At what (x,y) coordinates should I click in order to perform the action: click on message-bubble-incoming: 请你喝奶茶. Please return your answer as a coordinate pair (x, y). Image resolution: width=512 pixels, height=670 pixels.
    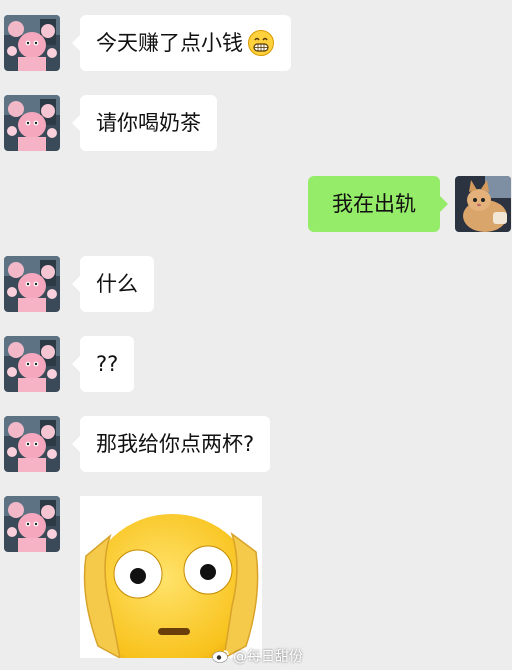
    Looking at the image, I should click on (144, 123).